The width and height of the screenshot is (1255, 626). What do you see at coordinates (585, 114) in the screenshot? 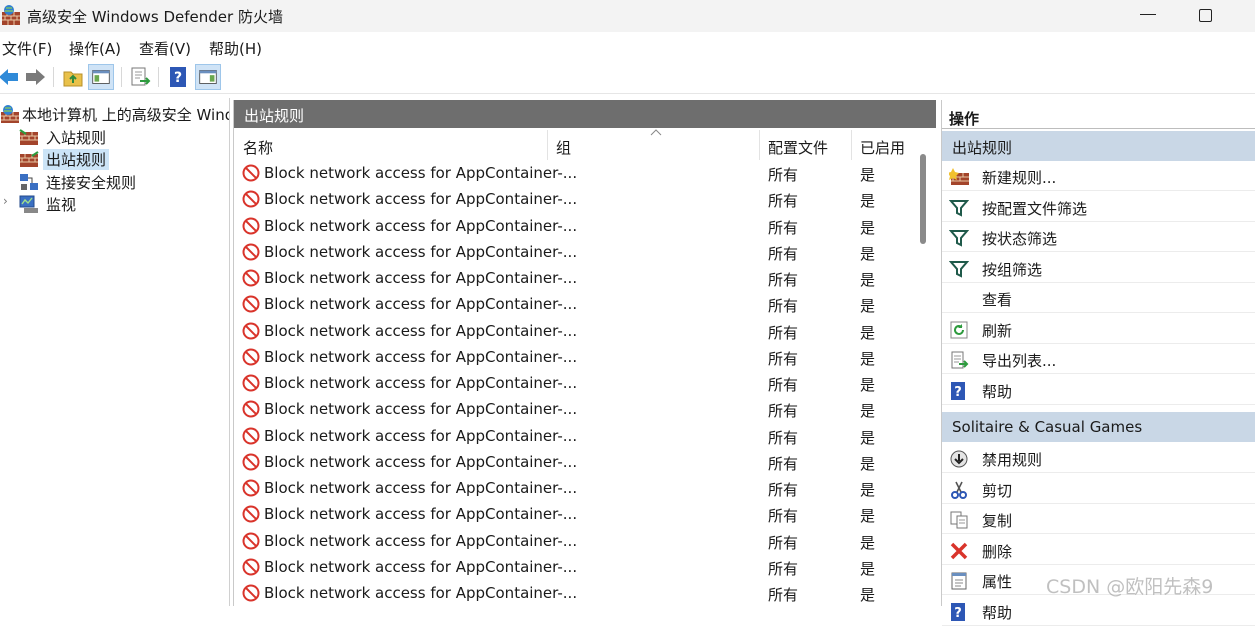
I see `panel-header: 出站规则` at bounding box center [585, 114].